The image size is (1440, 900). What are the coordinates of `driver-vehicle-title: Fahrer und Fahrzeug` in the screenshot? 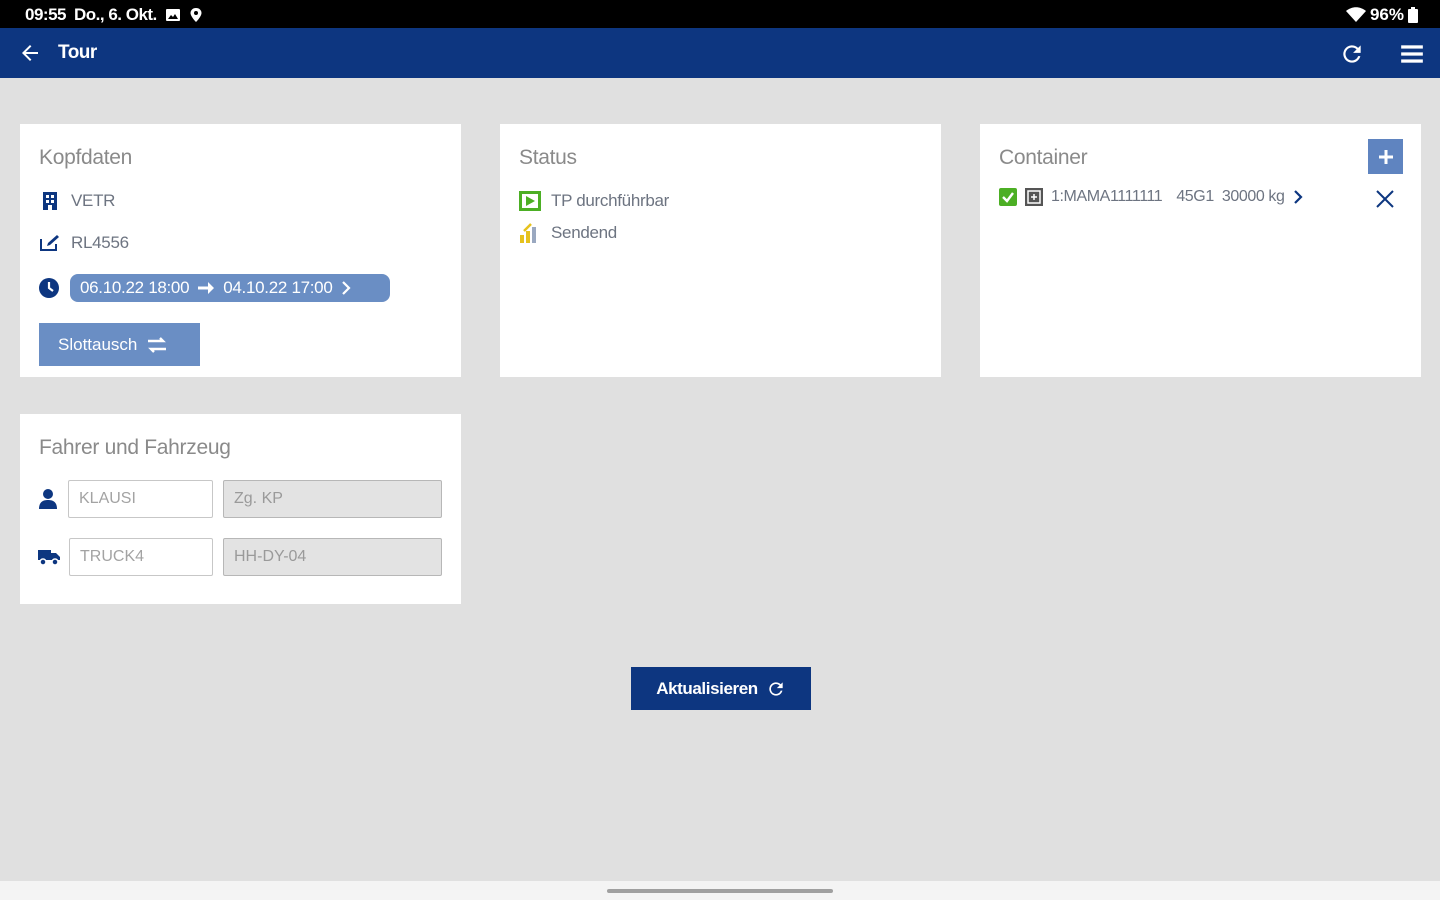 It's located at (135, 447).